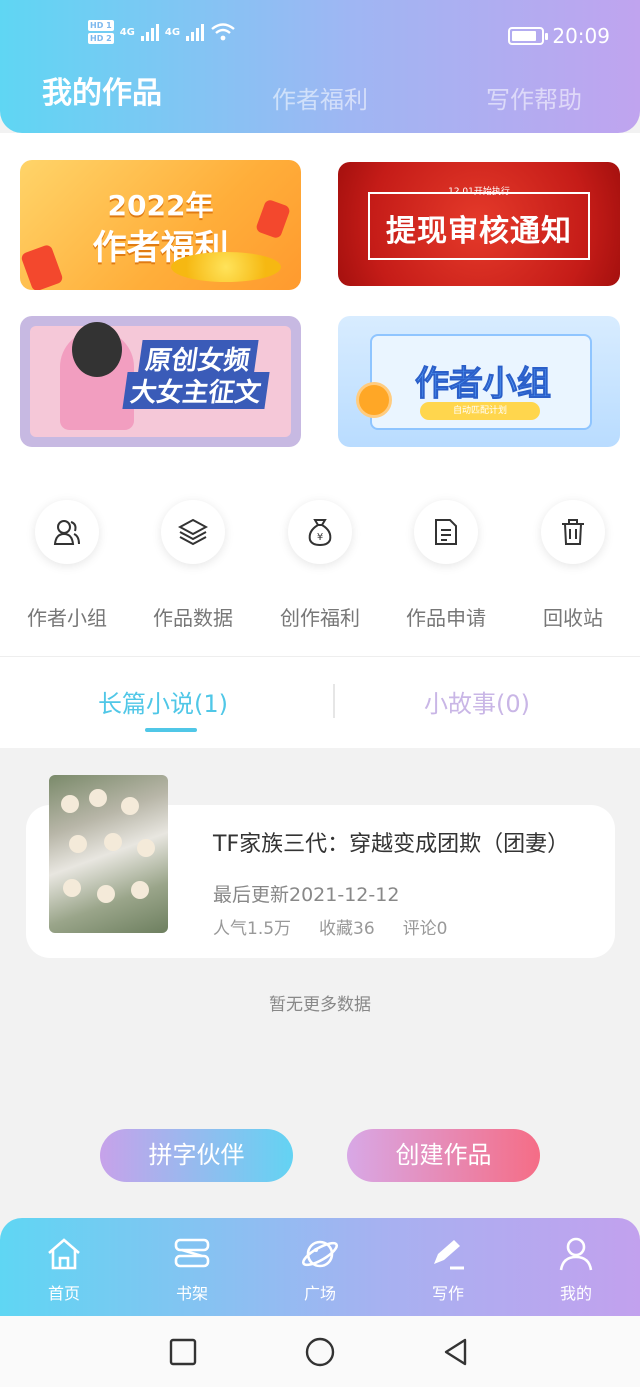 The height and width of the screenshot is (1387, 640). I want to click on tab-long-novel: 长篇小说(1), so click(163, 701).